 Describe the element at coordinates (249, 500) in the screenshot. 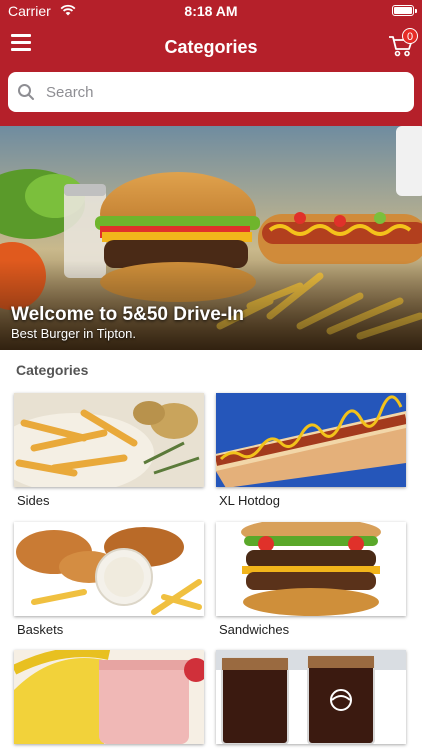

I see `category-label: XL Hotdog` at that location.